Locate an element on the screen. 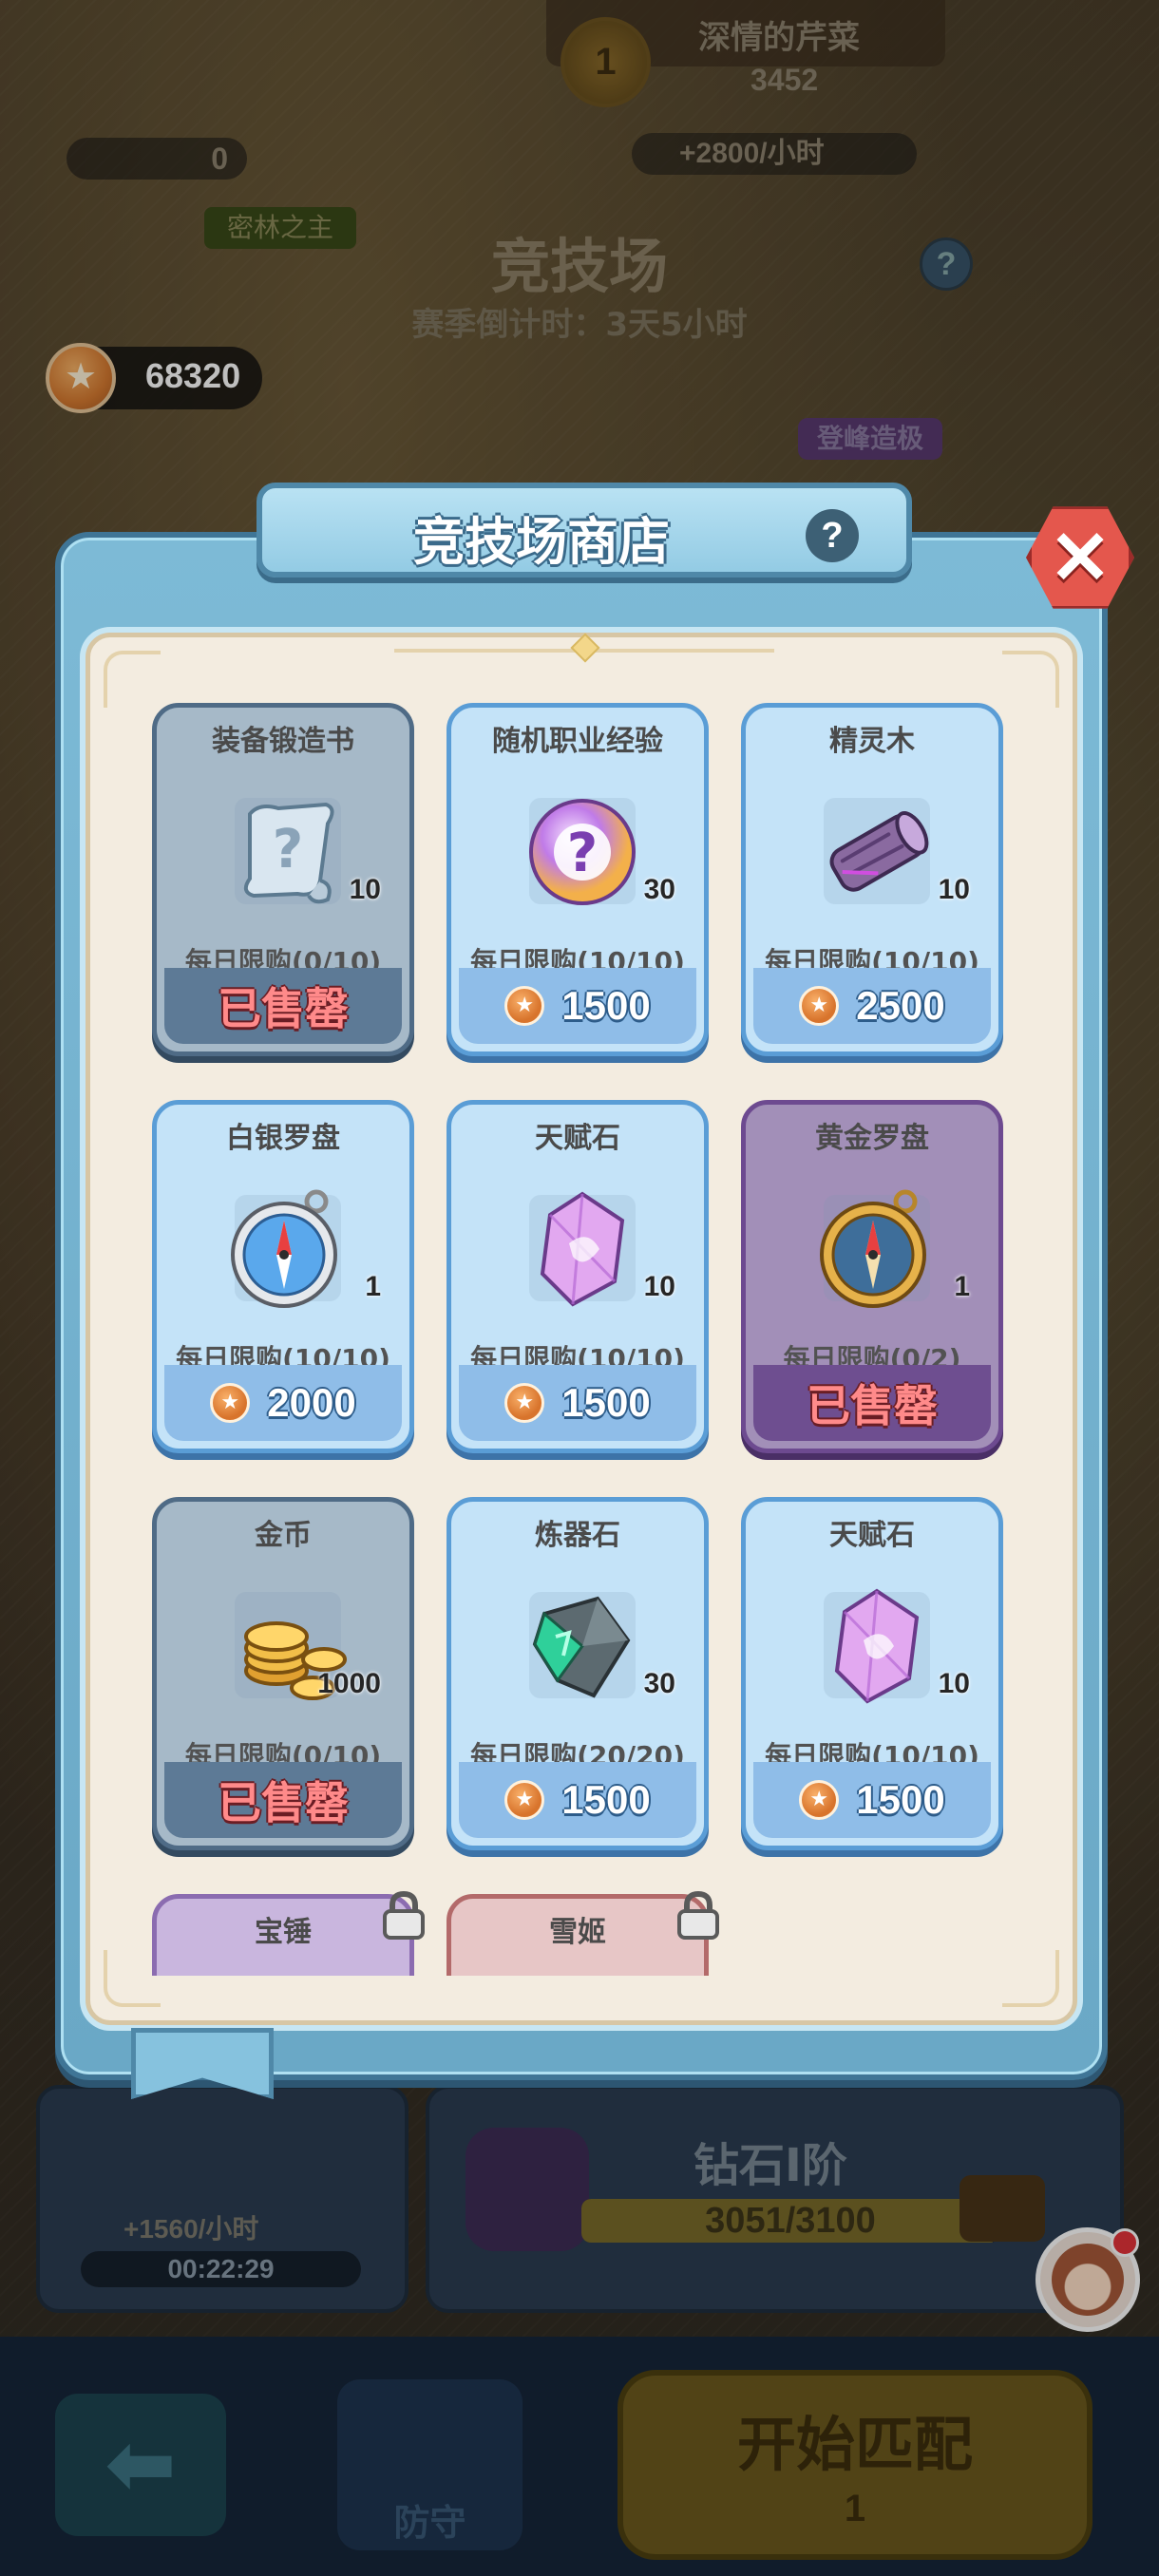 Image resolution: width=1159 pixels, height=2576 pixels. buy-price-button: ★ 2000 is located at coordinates (283, 1403).